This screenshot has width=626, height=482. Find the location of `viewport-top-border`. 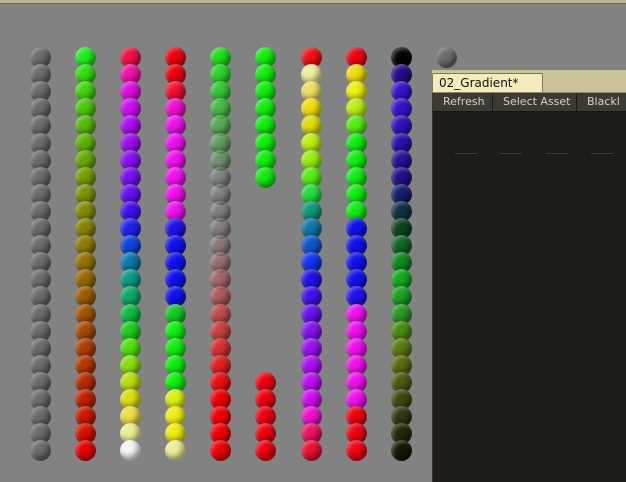

viewport-top-border is located at coordinates (313, 2).